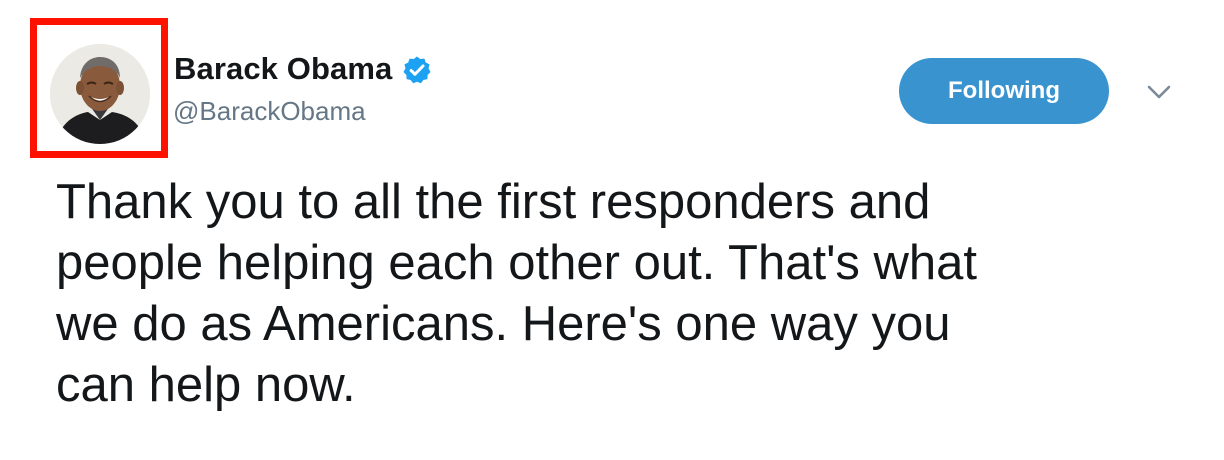 This screenshot has width=1224, height=460. What do you see at coordinates (417, 70) in the screenshot?
I see `verified-badge-icon` at bounding box center [417, 70].